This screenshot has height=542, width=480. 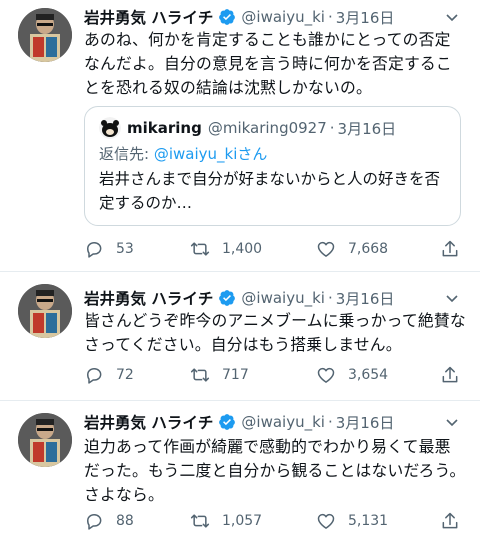 I want to click on quoted-display-name: mikaring, so click(x=164, y=128).